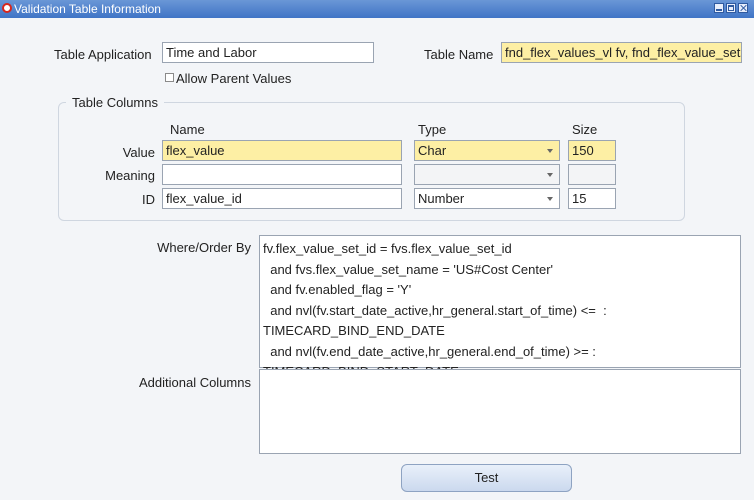 The image size is (754, 500). What do you see at coordinates (432, 150) in the screenshot?
I see `value-type-text: Char` at bounding box center [432, 150].